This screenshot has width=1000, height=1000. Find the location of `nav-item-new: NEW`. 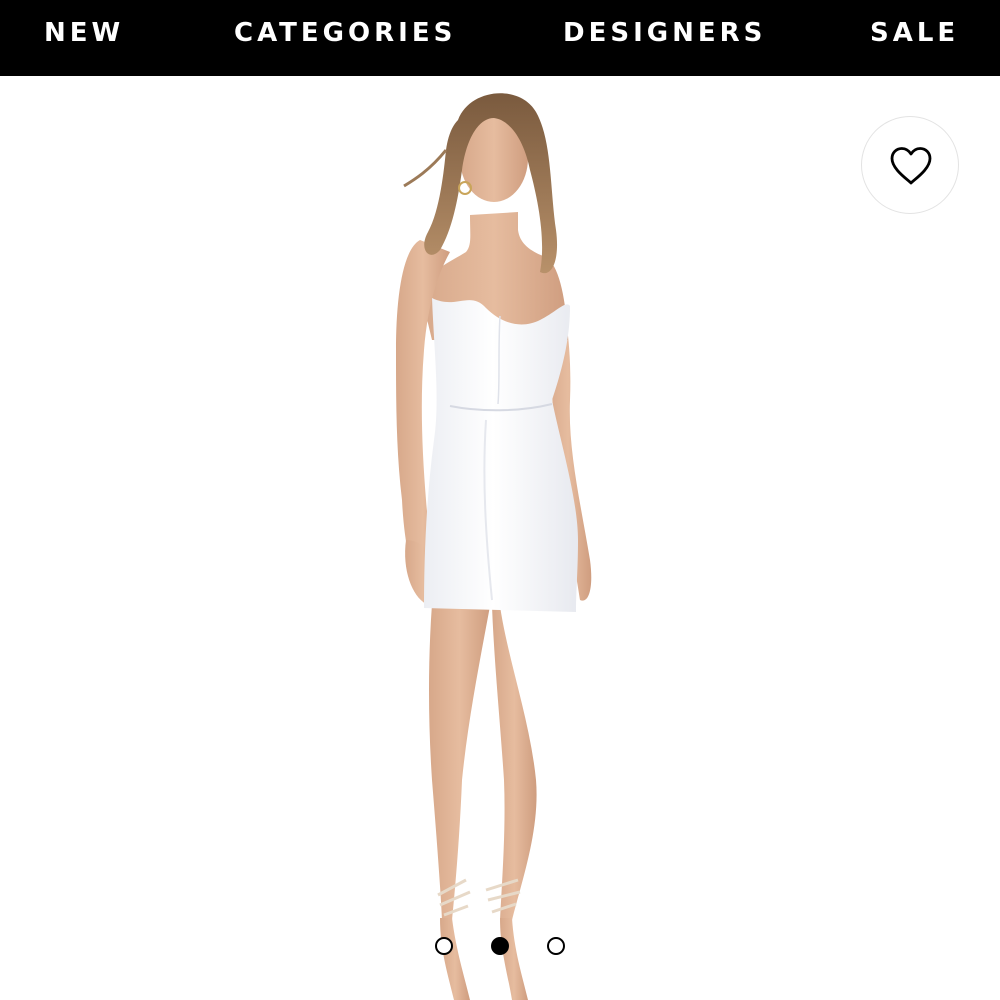

nav-item-new: NEW is located at coordinates (84, 33).